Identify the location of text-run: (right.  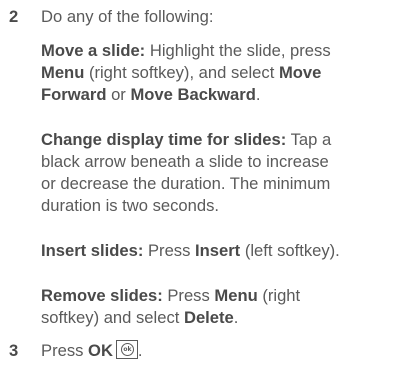
(279, 295).